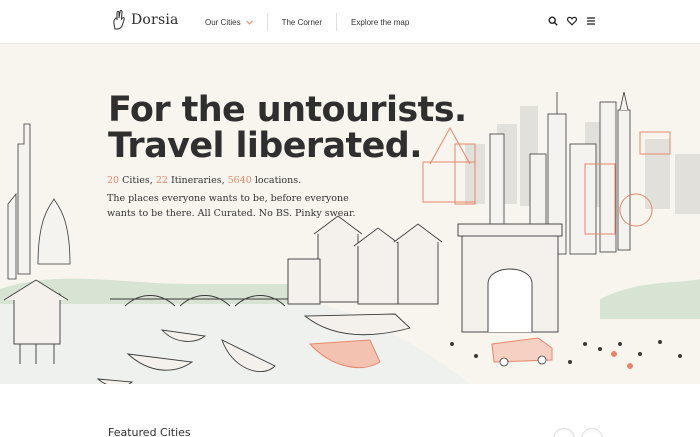 This screenshot has width=700, height=437. I want to click on cities-count: 20, so click(113, 180).